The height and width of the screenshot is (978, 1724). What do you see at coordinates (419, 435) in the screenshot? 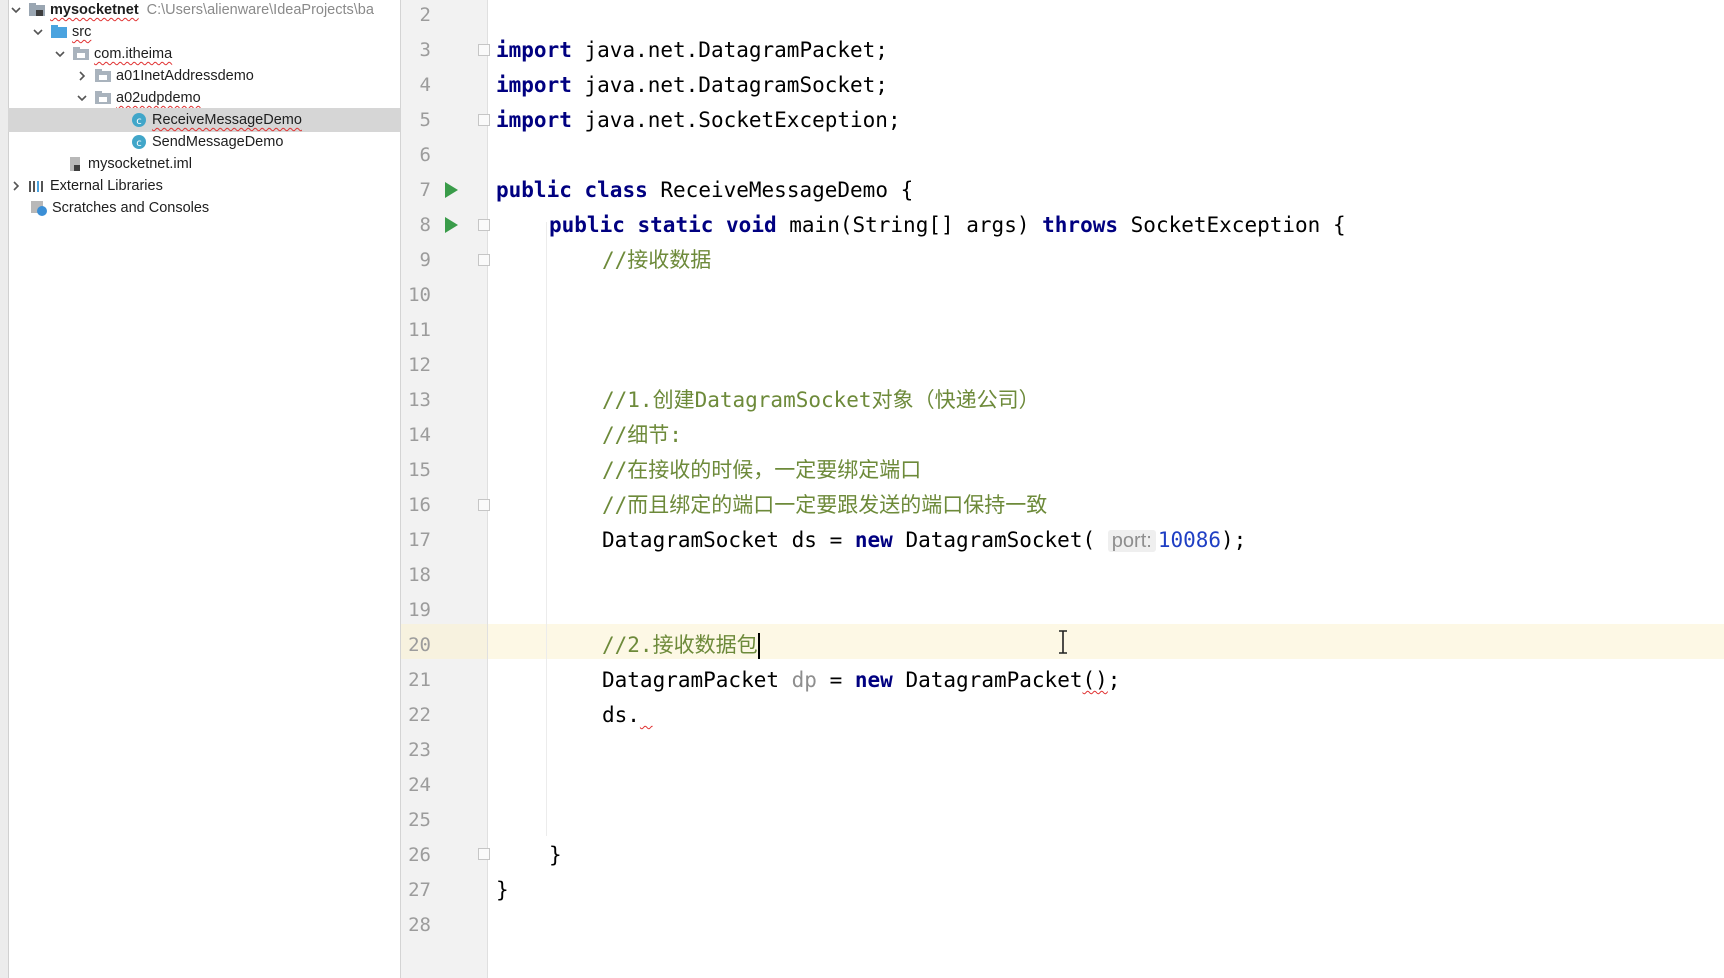
I see `line-number: 14` at bounding box center [419, 435].